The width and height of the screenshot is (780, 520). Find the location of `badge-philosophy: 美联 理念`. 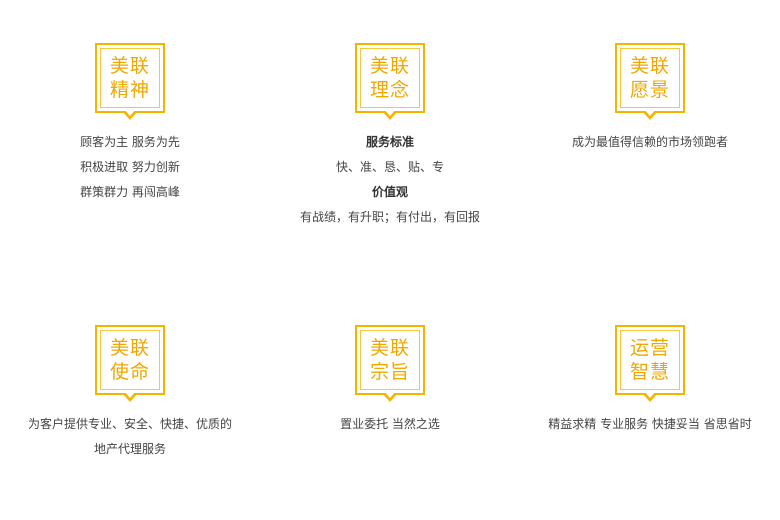

badge-philosophy: 美联 理念 is located at coordinates (390, 81).